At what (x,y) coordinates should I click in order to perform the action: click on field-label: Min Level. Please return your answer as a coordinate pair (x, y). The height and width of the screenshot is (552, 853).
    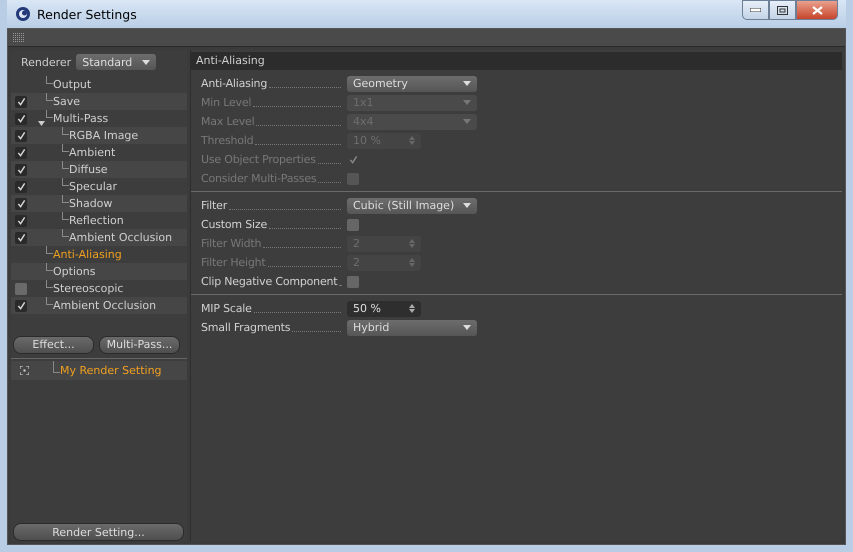
    Looking at the image, I should click on (226, 102).